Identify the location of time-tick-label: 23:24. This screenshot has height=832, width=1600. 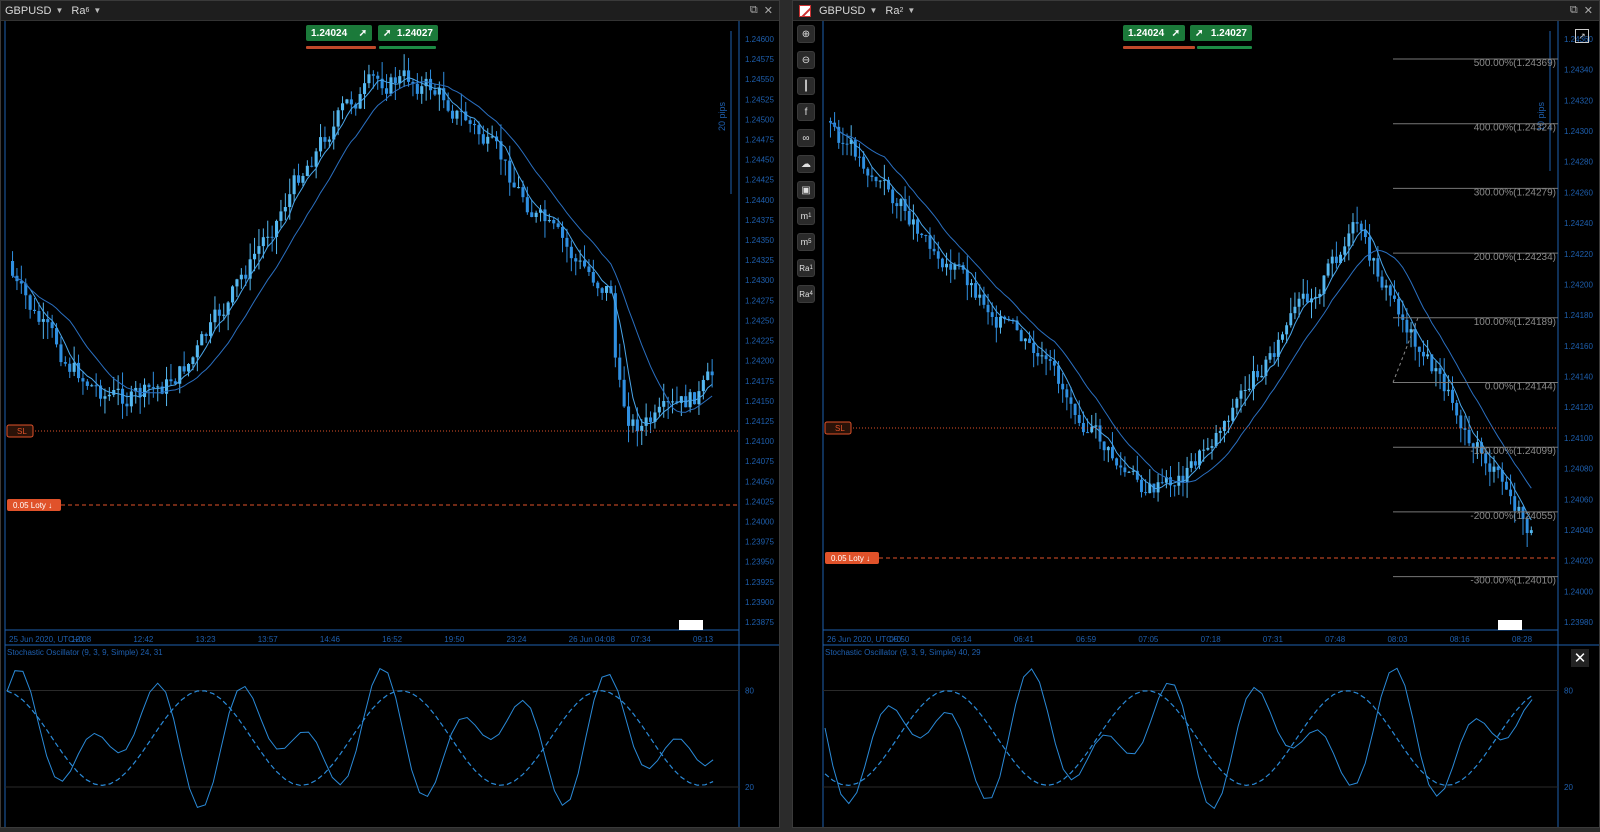
(516, 639).